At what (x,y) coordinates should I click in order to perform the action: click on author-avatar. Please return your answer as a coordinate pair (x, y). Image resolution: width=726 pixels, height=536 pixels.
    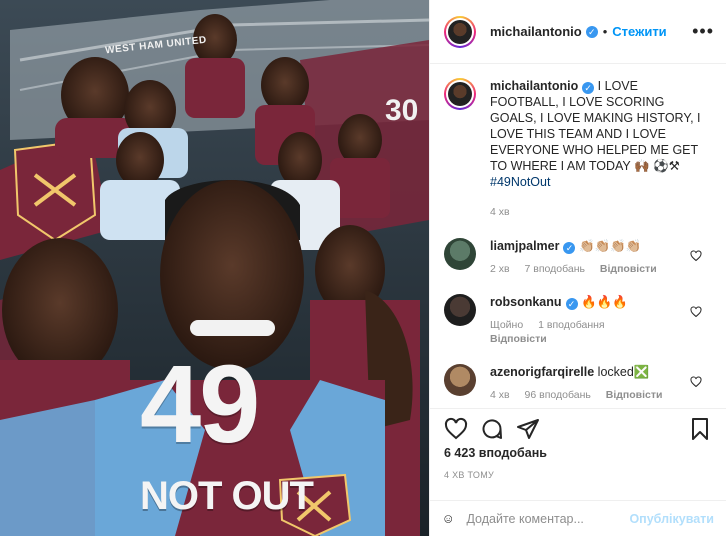
    Looking at the image, I should click on (460, 31).